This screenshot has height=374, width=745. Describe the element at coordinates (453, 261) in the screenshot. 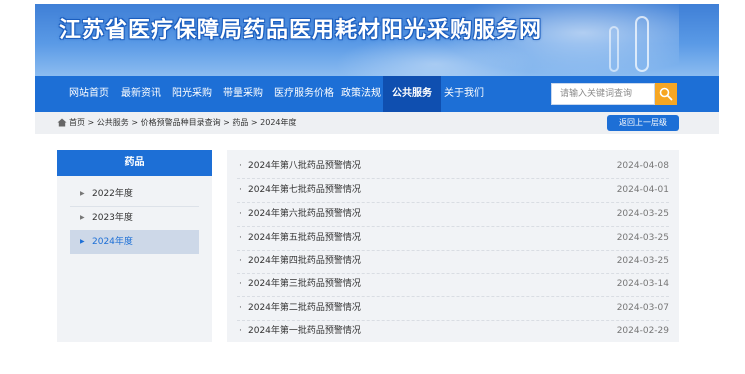

I see `list-item: · 2024年第四批药品预警情况 2024-03-25` at that location.